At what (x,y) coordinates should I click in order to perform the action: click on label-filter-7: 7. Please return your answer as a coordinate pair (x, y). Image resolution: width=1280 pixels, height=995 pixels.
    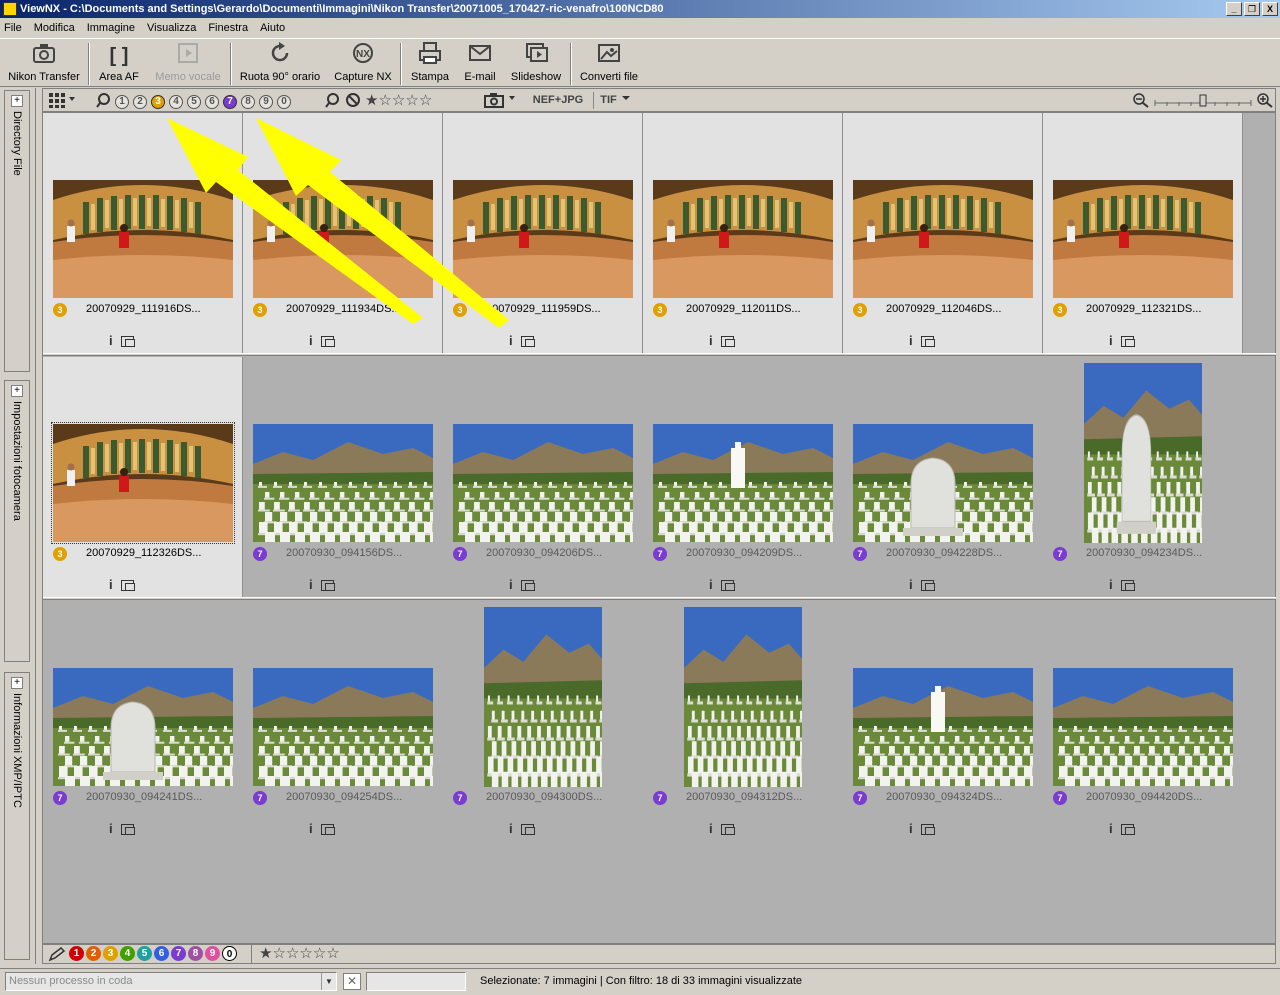
    Looking at the image, I should click on (230, 102).